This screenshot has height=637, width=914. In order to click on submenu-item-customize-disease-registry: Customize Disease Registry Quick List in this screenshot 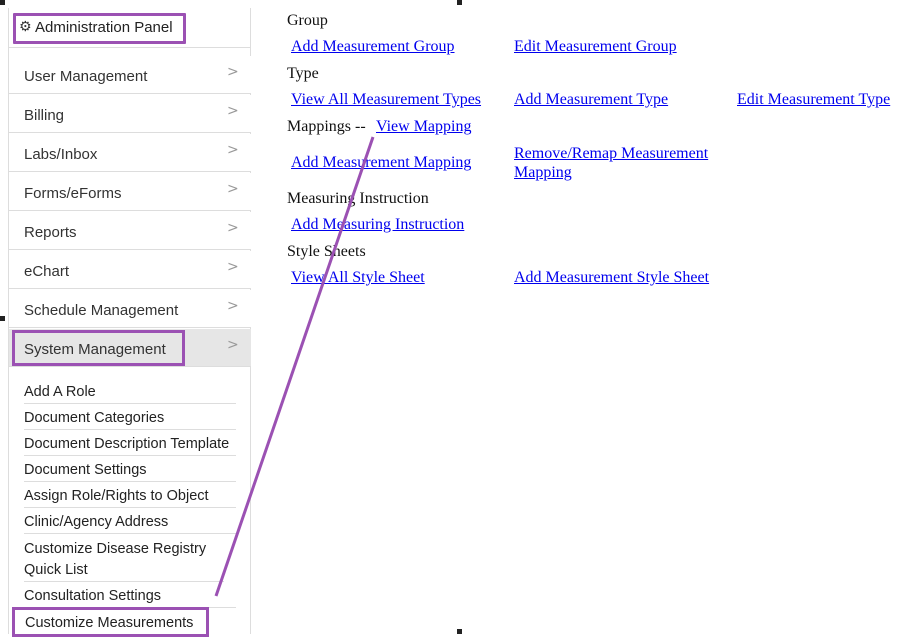, I will do `click(124, 560)`.